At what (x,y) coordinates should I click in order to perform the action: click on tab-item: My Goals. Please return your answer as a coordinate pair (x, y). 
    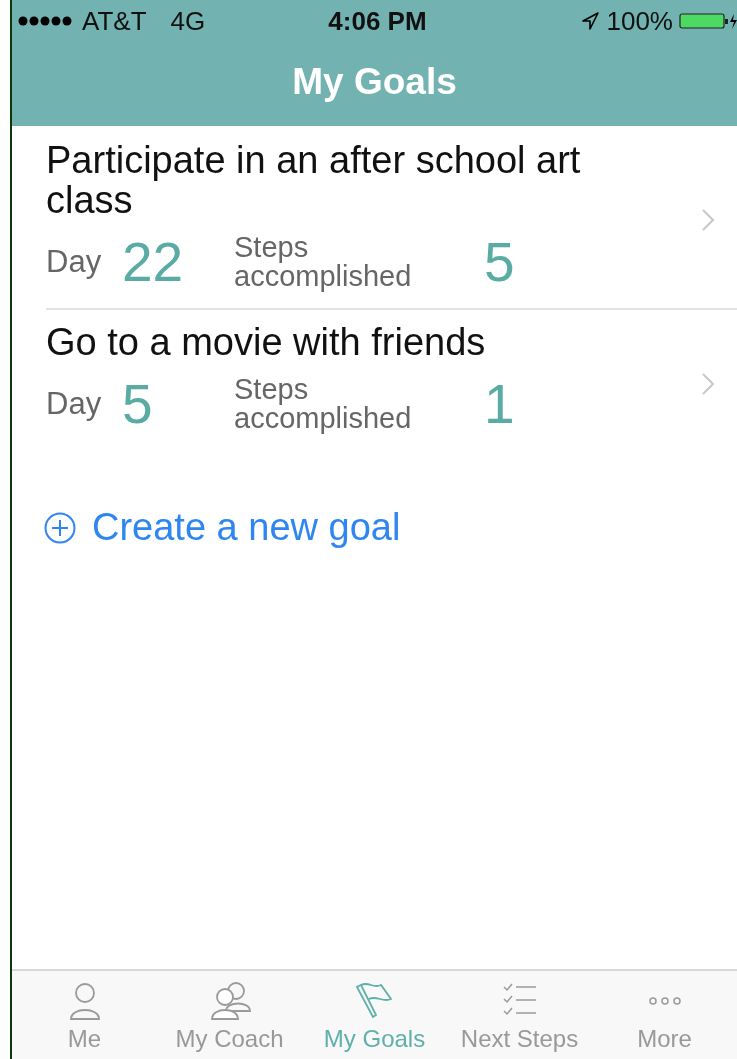
    Looking at the image, I should click on (374, 1015).